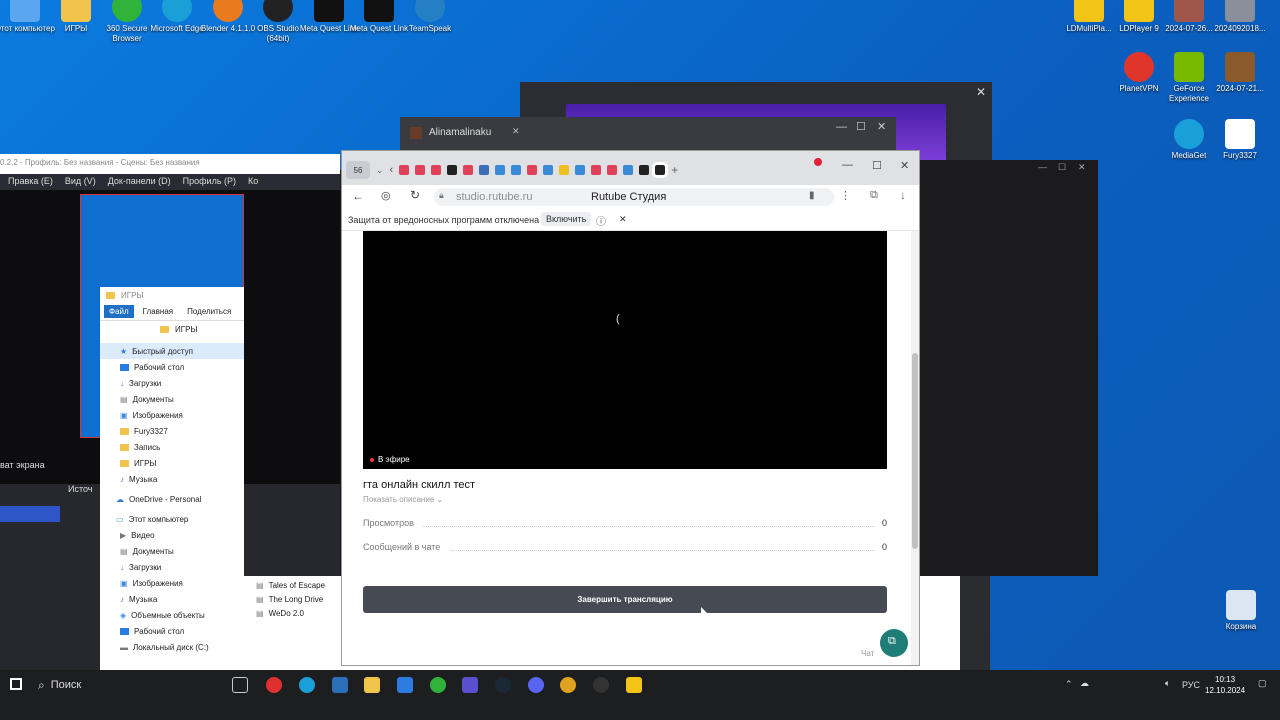 The width and height of the screenshot is (1280, 720). What do you see at coordinates (158, 311) in the screenshot?
I see `tab-home: Главная` at bounding box center [158, 311].